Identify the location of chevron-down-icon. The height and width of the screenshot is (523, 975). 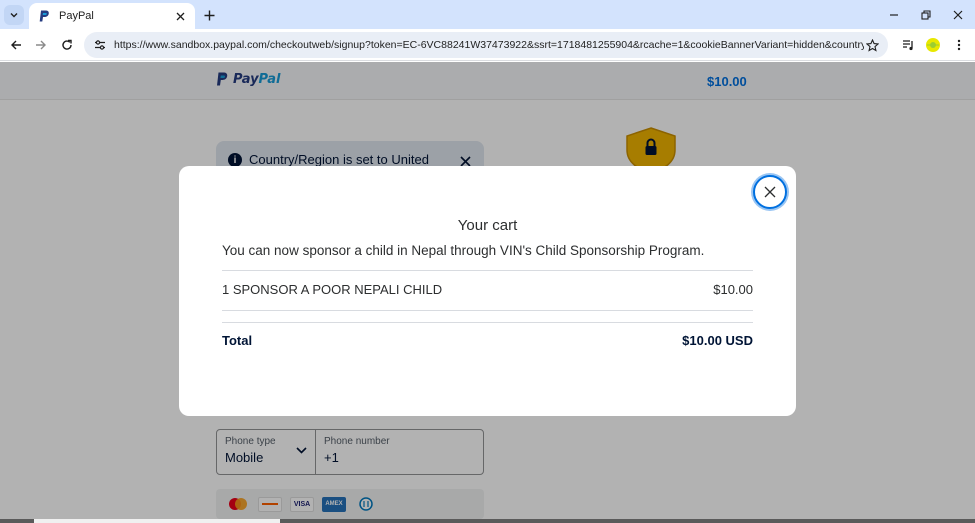
(14, 15).